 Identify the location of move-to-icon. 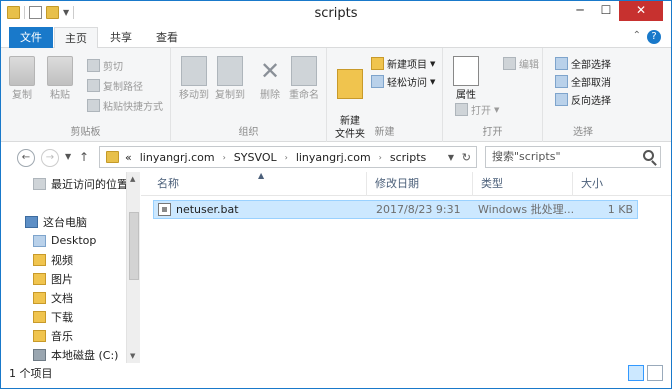
(194, 71).